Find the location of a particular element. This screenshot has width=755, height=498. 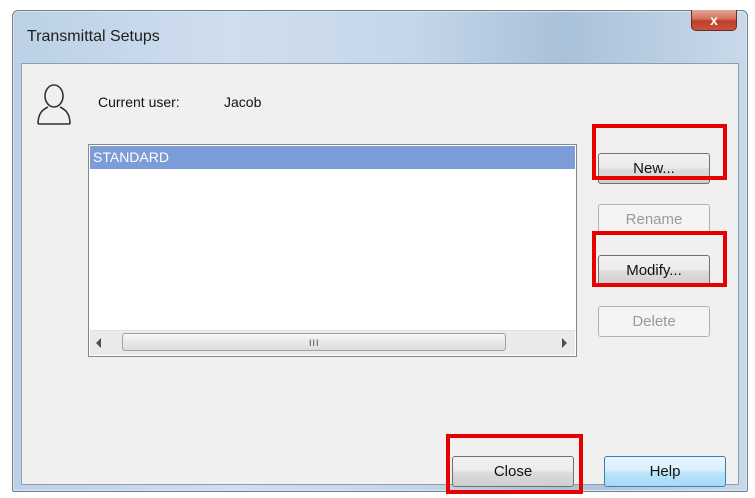

scrollbar-grip: III is located at coordinates (314, 343).